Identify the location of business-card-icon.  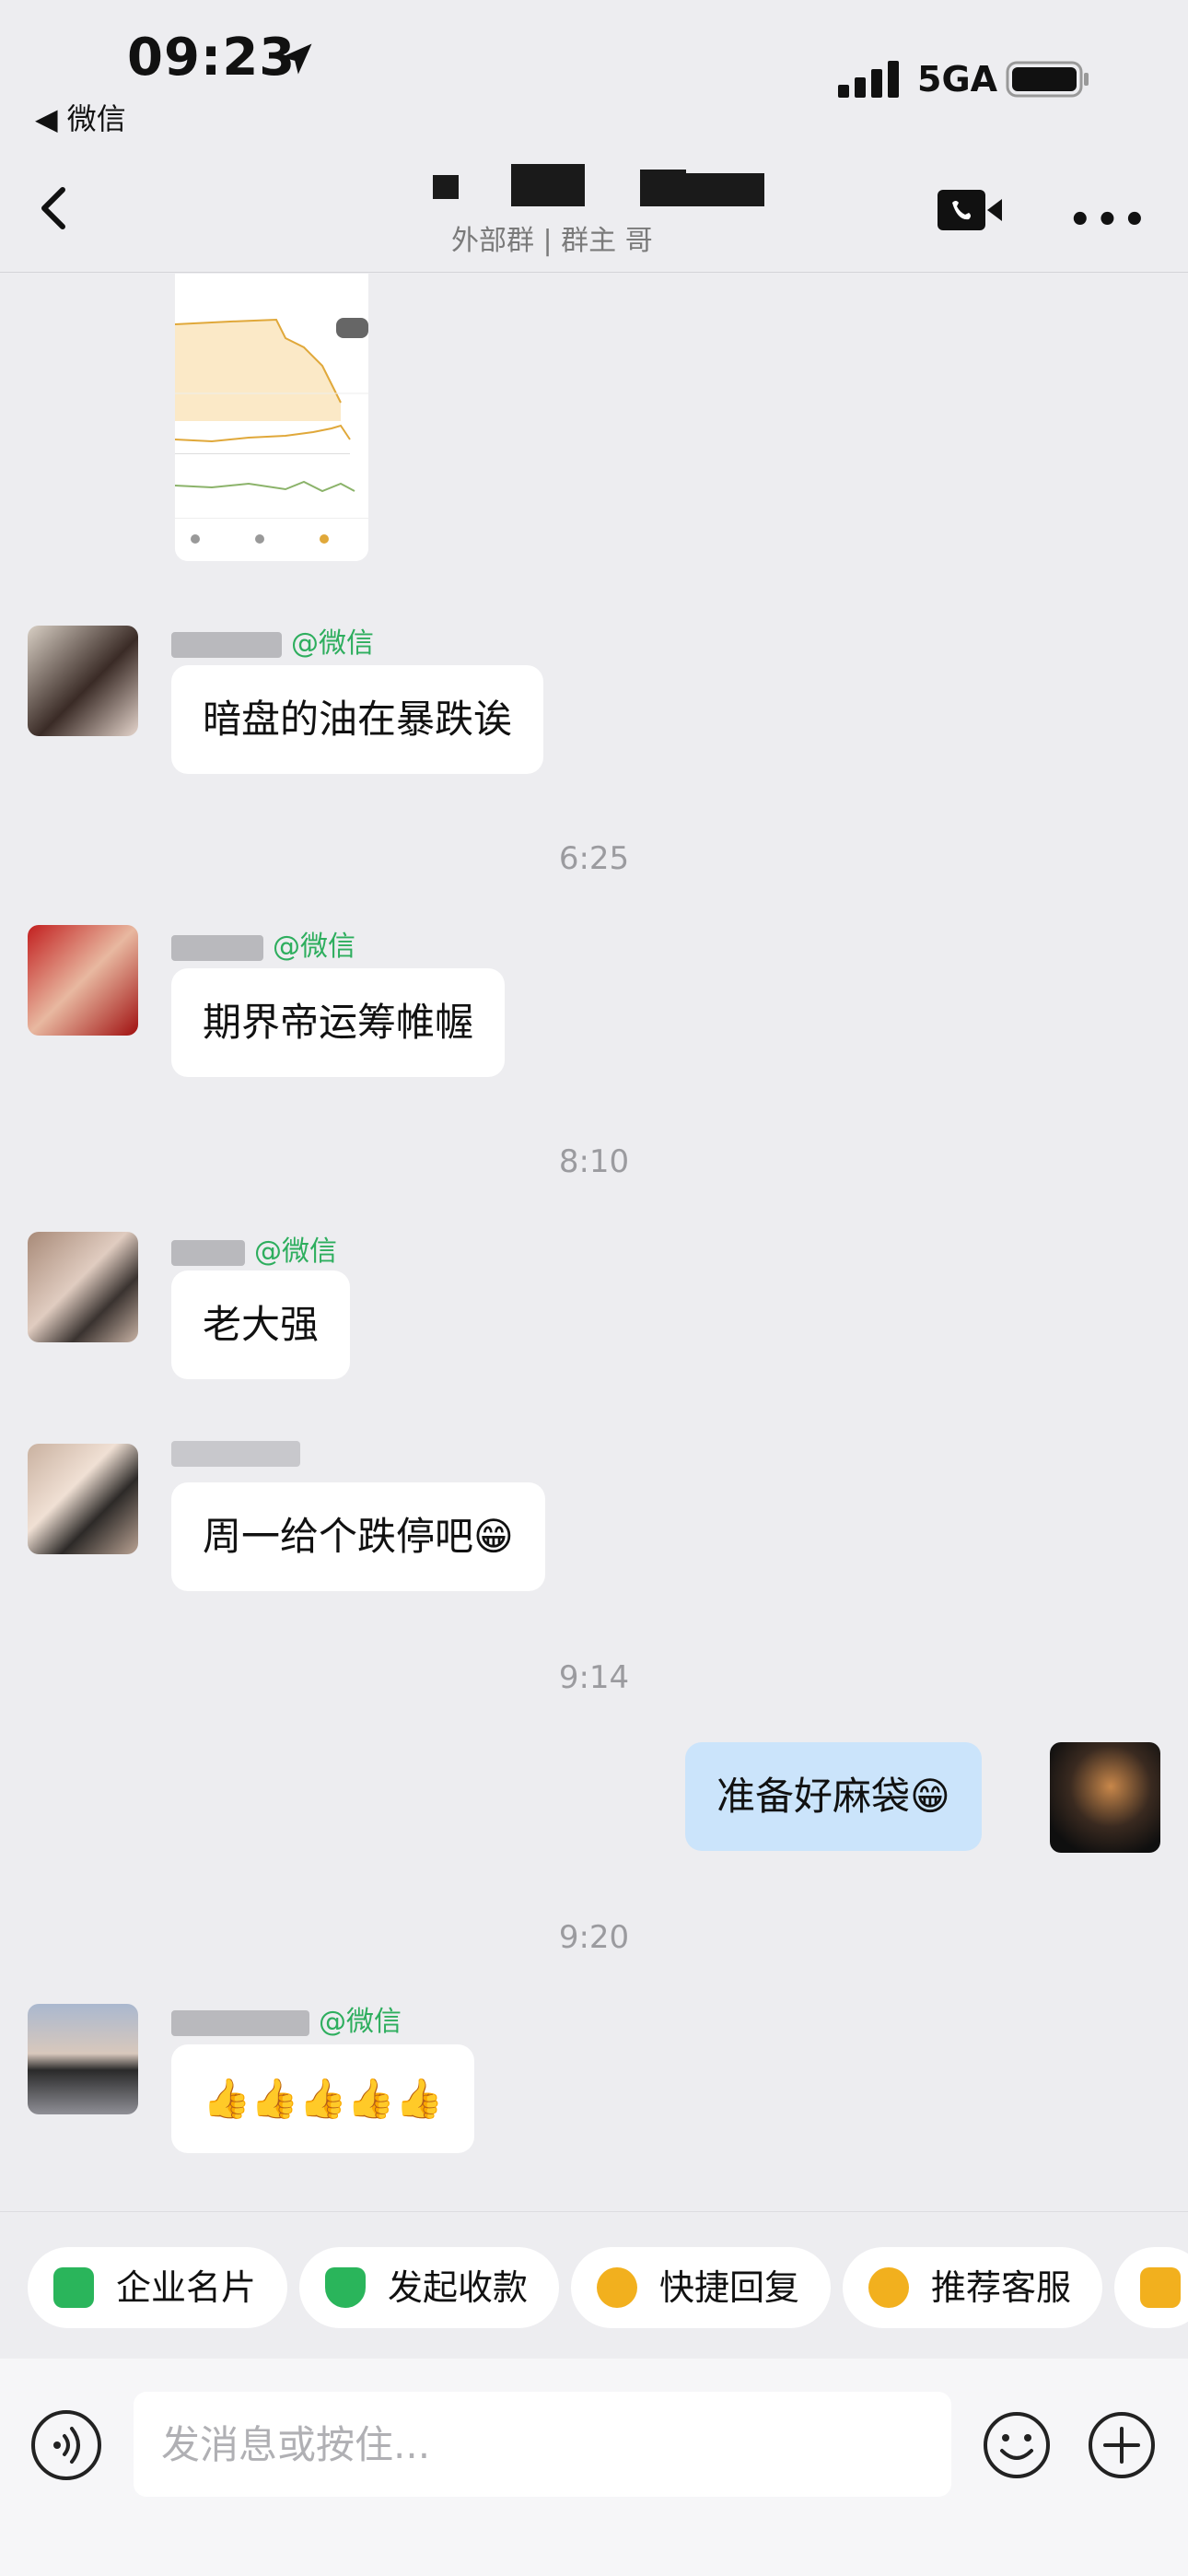
(73, 2287).